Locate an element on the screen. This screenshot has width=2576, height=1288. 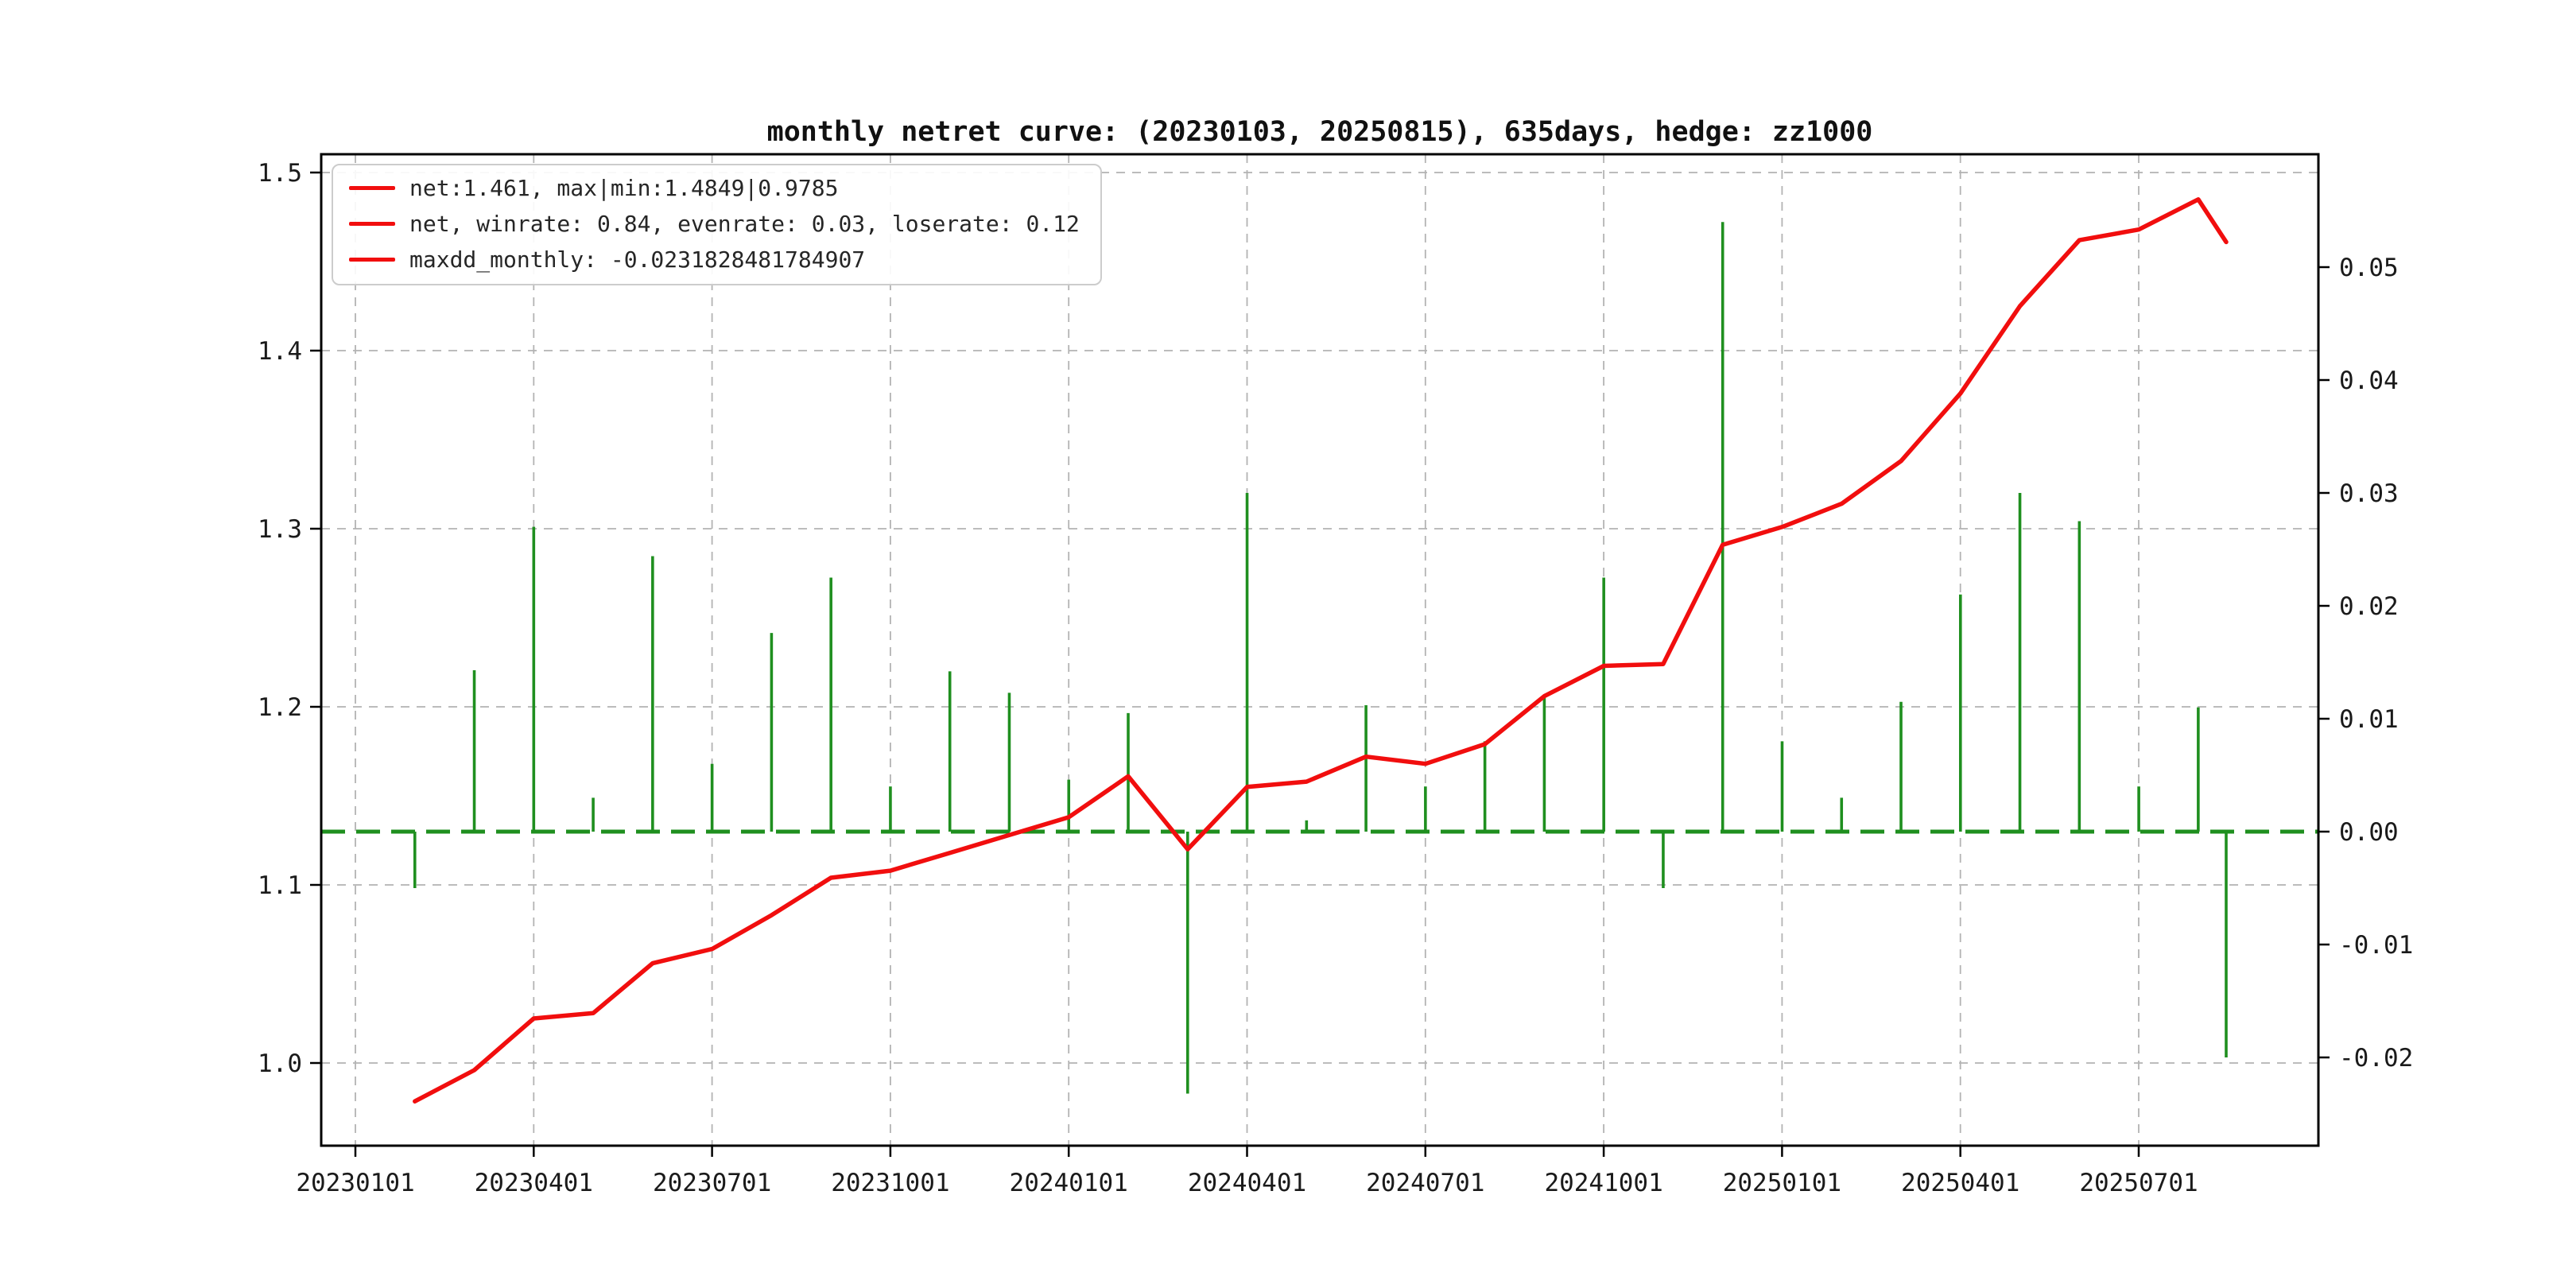
left-tick-label: 1.0 is located at coordinates (280, 1063).